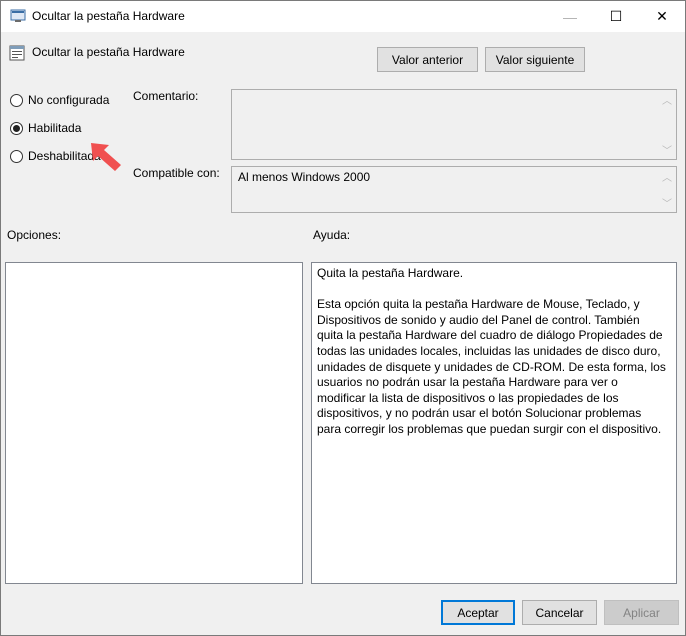 This screenshot has width=686, height=636. I want to click on previous-setting-button: Valor anterior, so click(427, 59).